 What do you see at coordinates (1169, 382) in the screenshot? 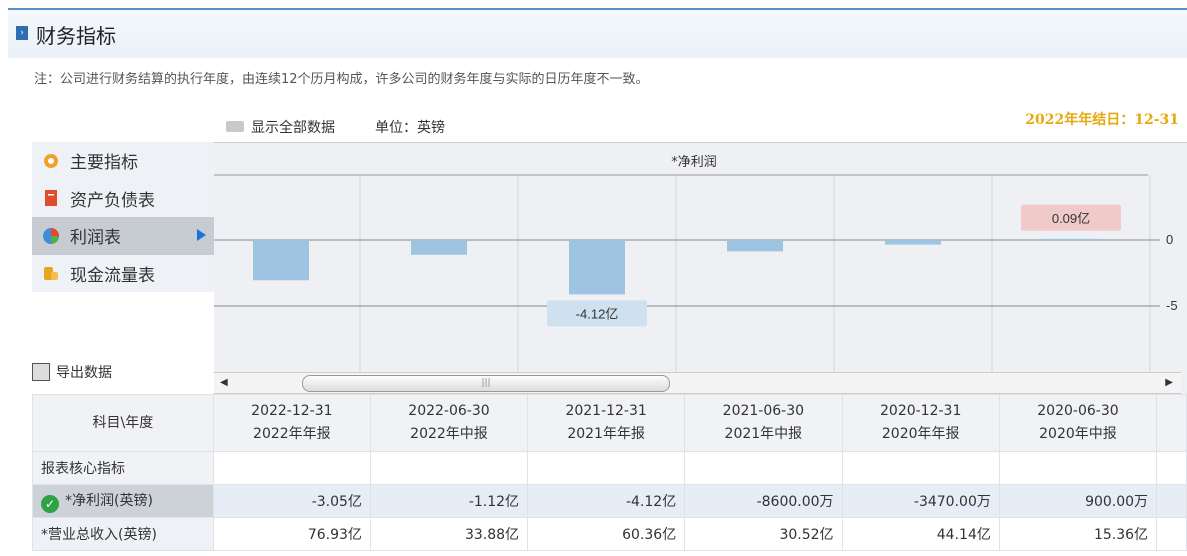
I see `scroll-right-arrow-icon: ▶` at bounding box center [1169, 382].